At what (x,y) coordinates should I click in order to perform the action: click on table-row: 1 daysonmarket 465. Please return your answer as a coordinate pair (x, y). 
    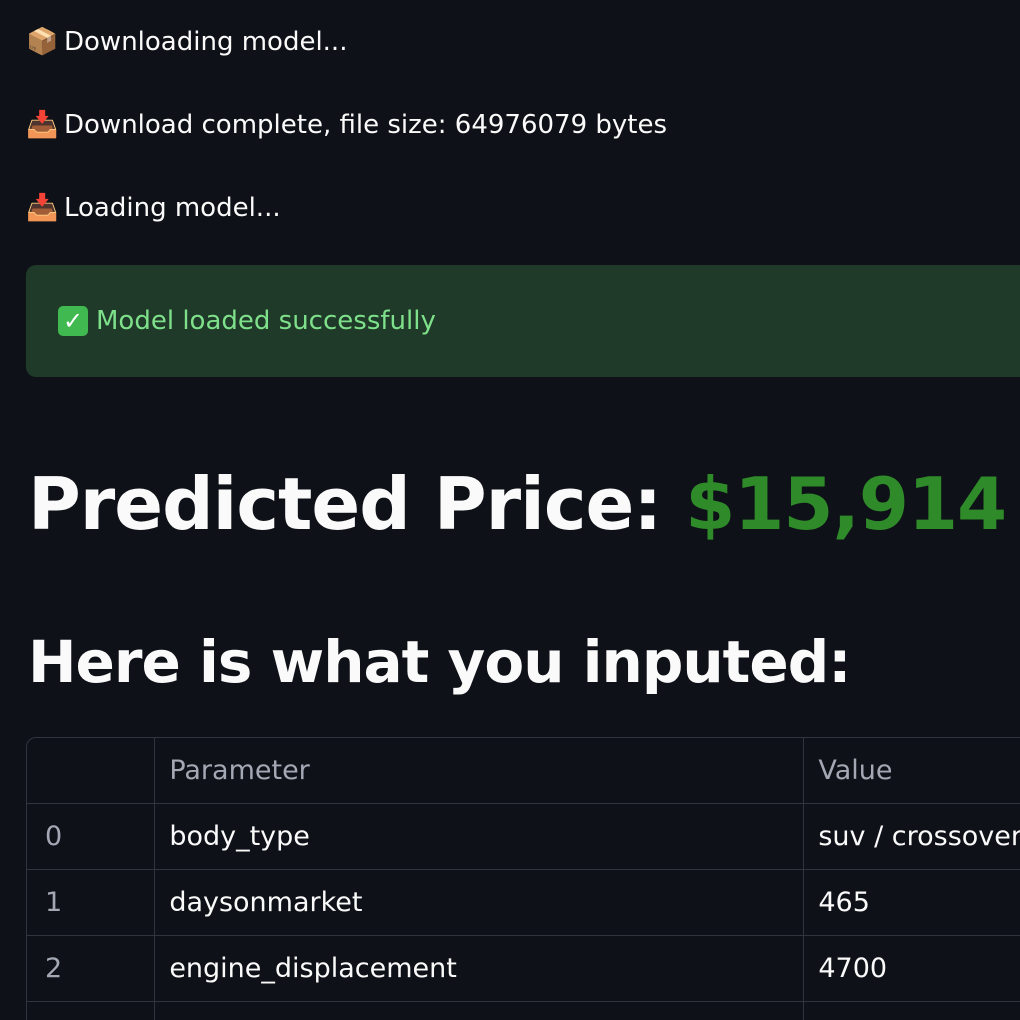
    Looking at the image, I should click on (523, 902).